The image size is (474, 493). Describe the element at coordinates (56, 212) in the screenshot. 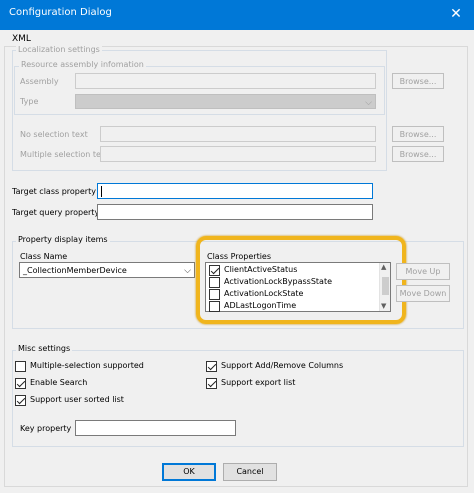

I see `target-query-label: Target query property` at that location.